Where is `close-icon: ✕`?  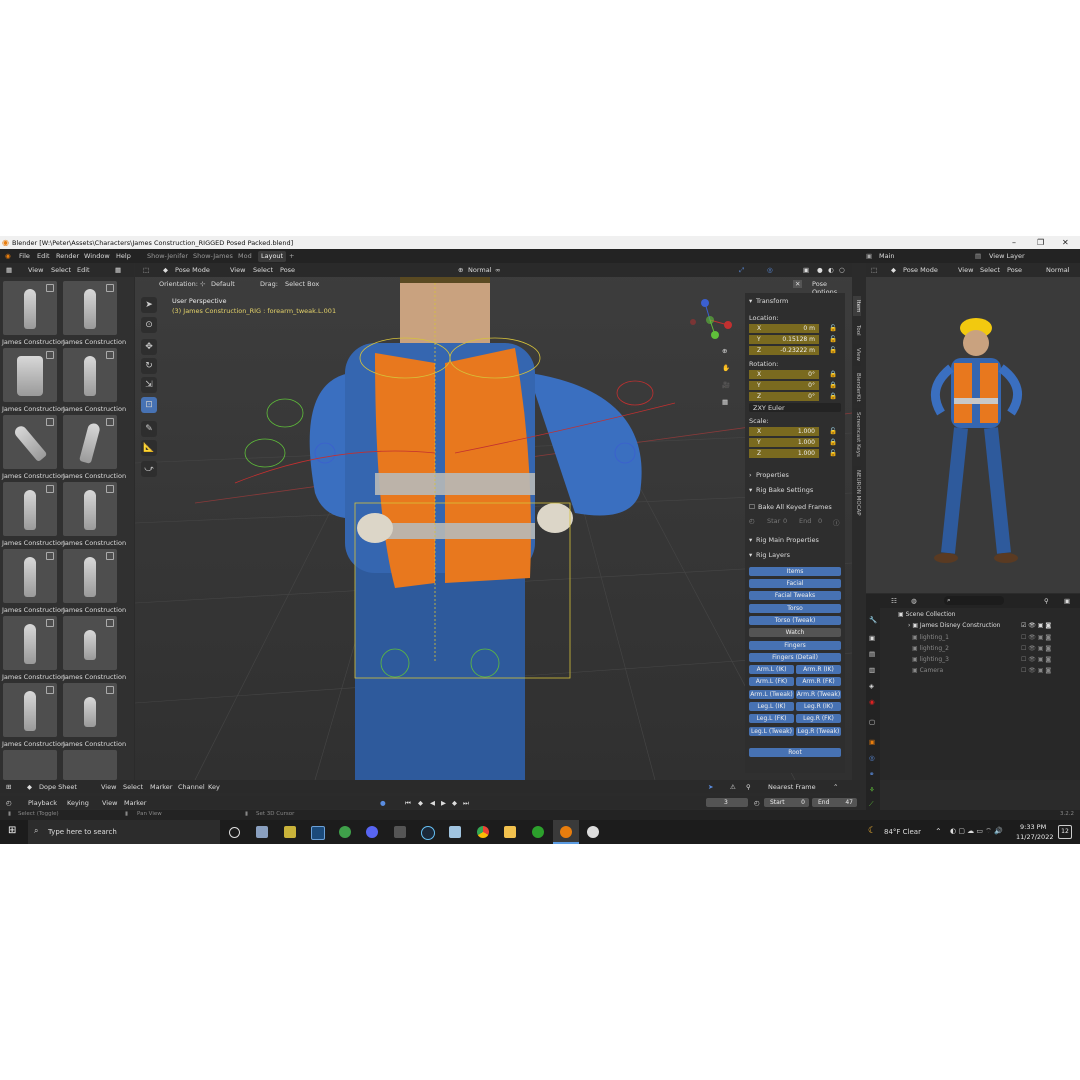 close-icon: ✕ is located at coordinates (1065, 242).